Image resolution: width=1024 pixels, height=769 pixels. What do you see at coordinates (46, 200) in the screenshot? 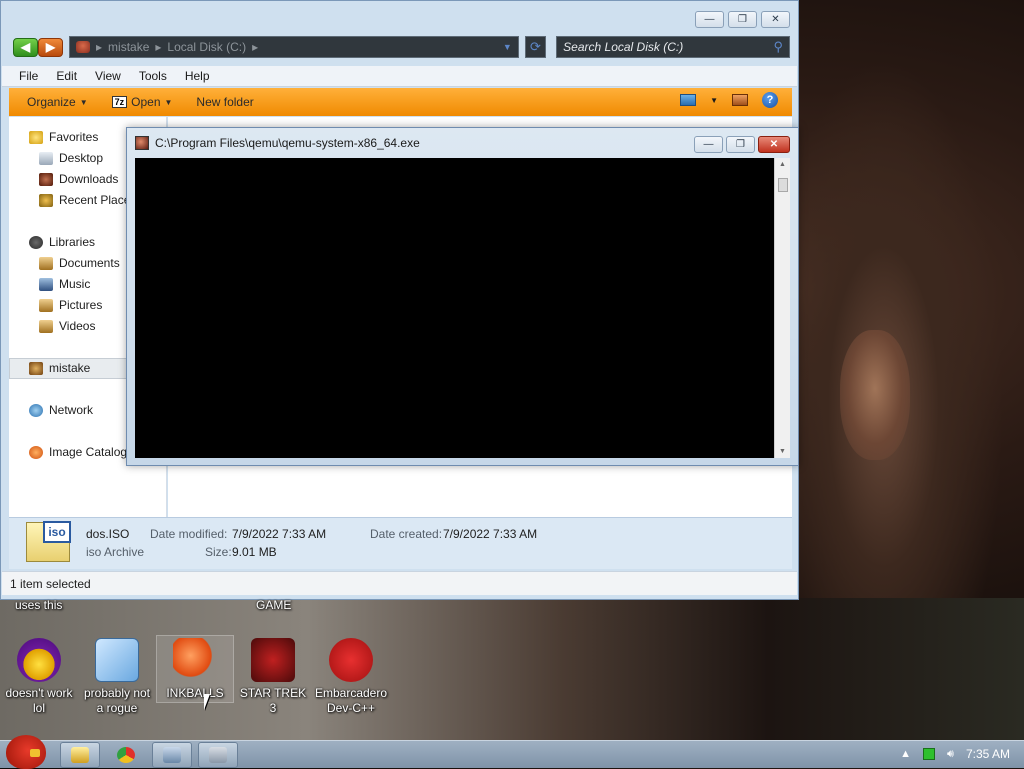
I see `recent-places-icon` at bounding box center [46, 200].